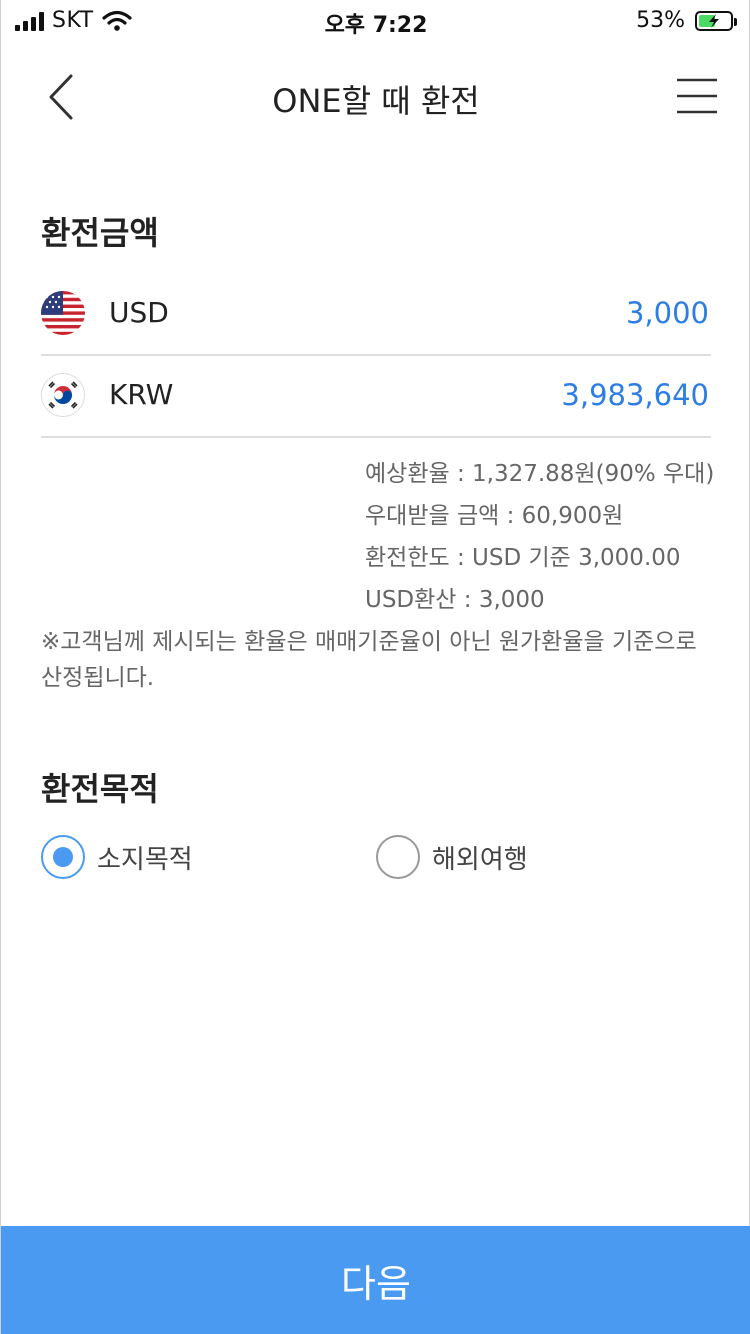 This screenshot has width=750, height=1334. I want to click on radio-unchecked-icon, so click(398, 857).